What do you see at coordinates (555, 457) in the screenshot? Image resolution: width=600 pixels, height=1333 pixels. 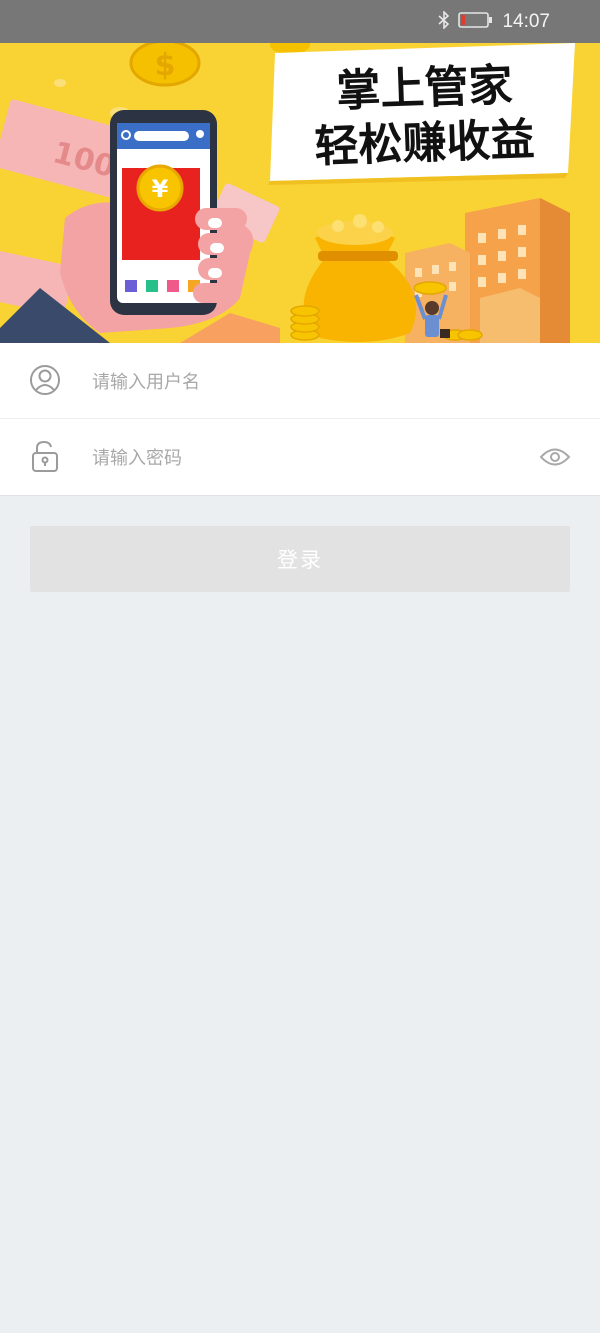 I see `eye-icon` at bounding box center [555, 457].